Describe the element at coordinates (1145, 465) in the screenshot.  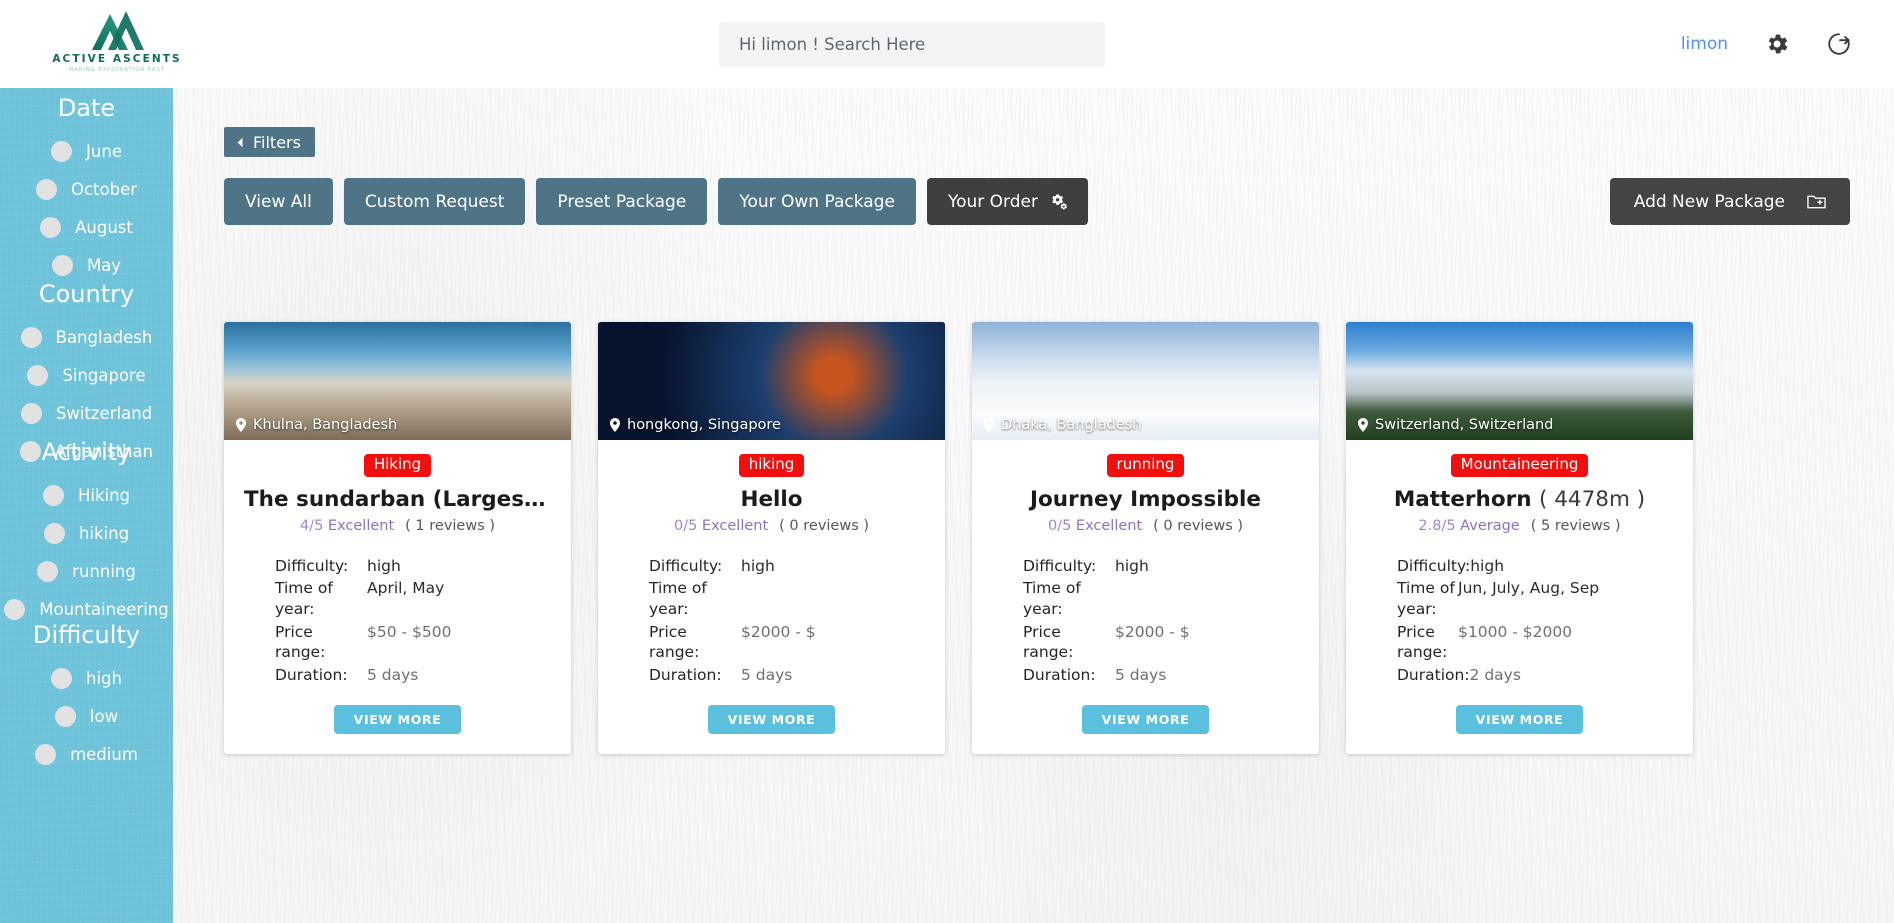
I see `card-activity-tag: running` at that location.